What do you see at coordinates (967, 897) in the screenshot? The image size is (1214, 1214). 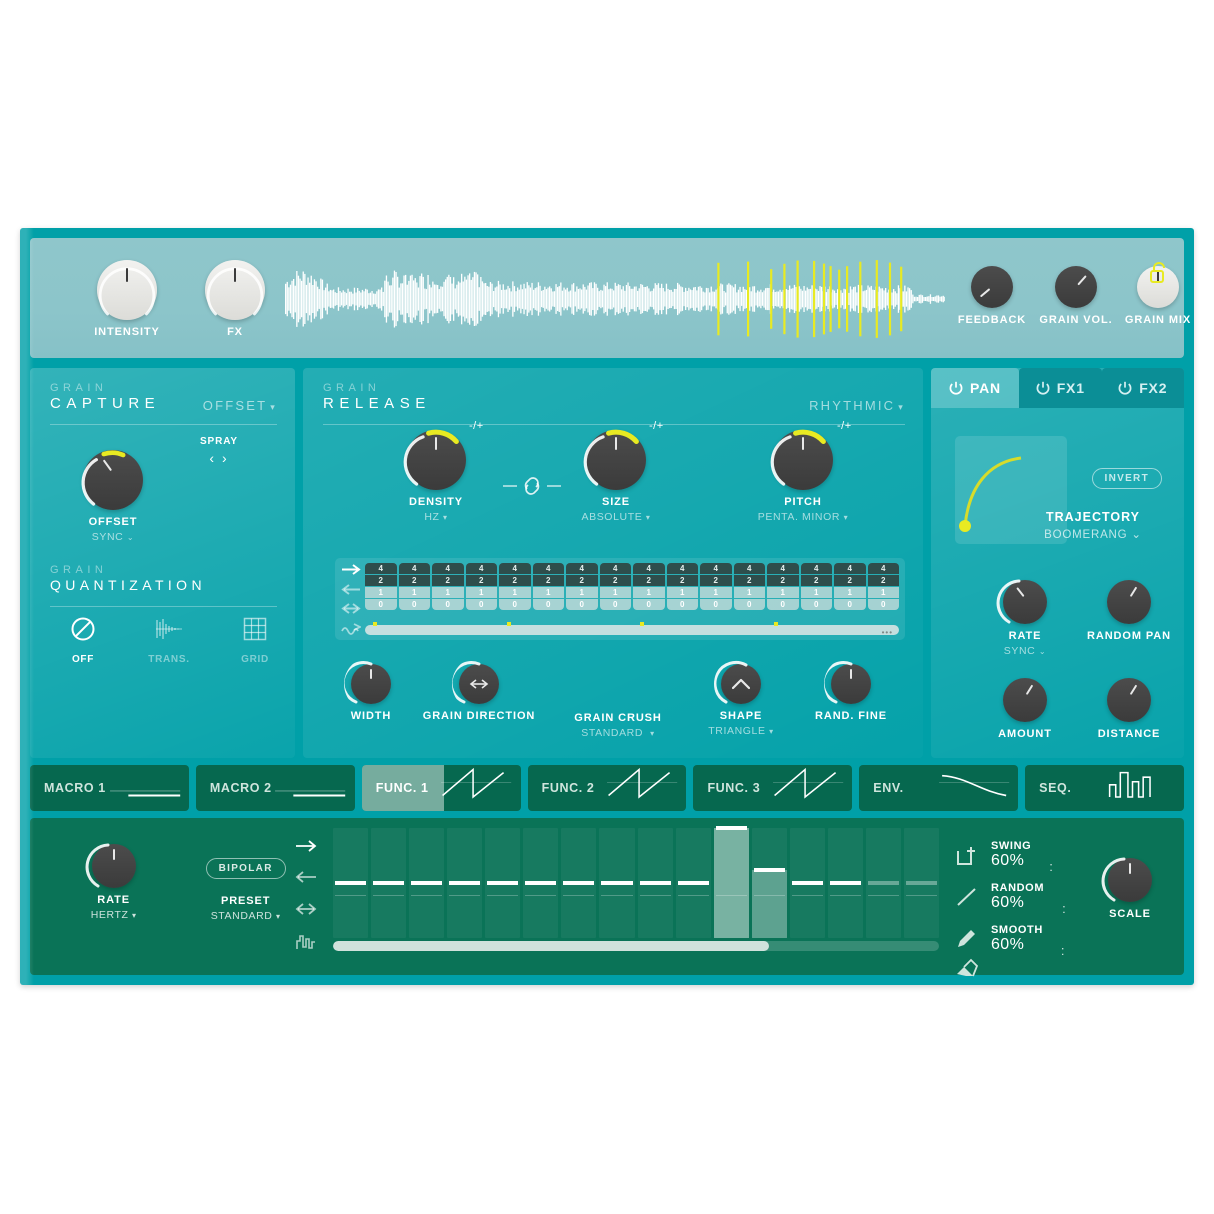 I see `line-icon` at bounding box center [967, 897].